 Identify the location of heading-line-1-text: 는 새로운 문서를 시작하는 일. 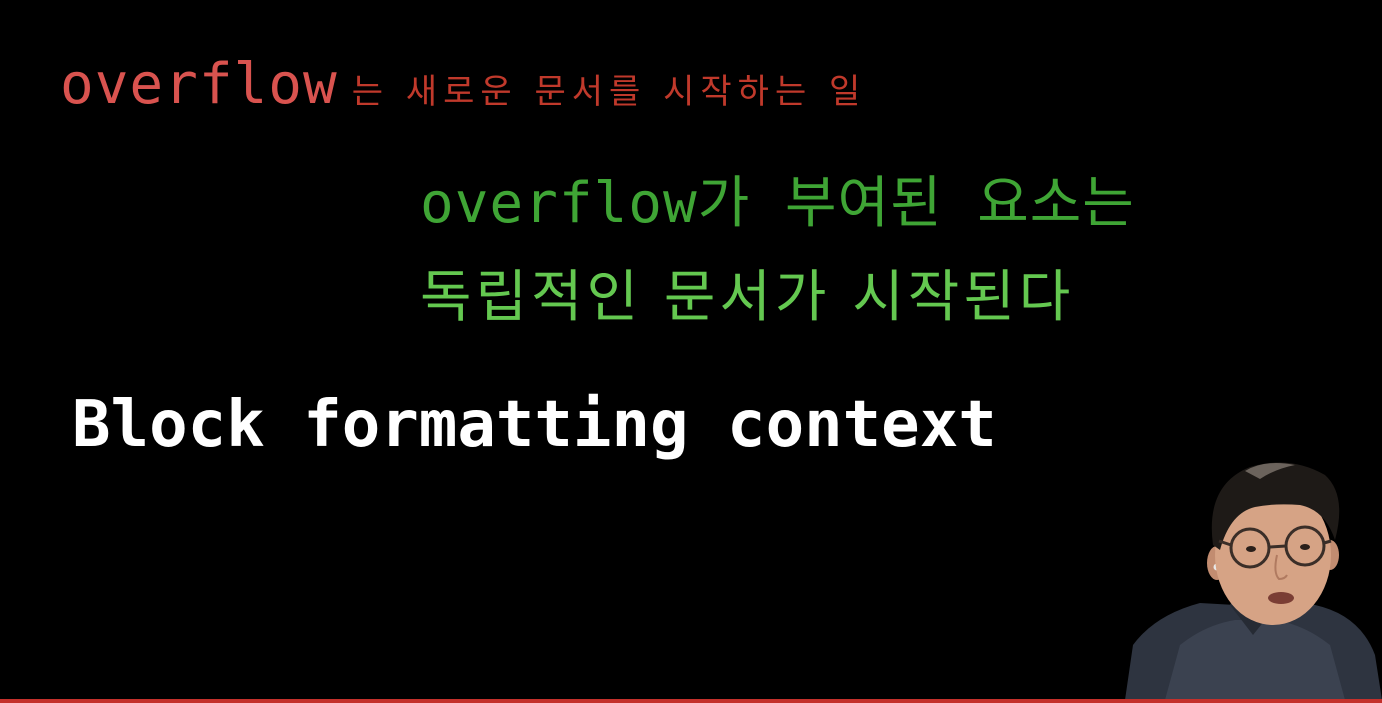
(609, 92).